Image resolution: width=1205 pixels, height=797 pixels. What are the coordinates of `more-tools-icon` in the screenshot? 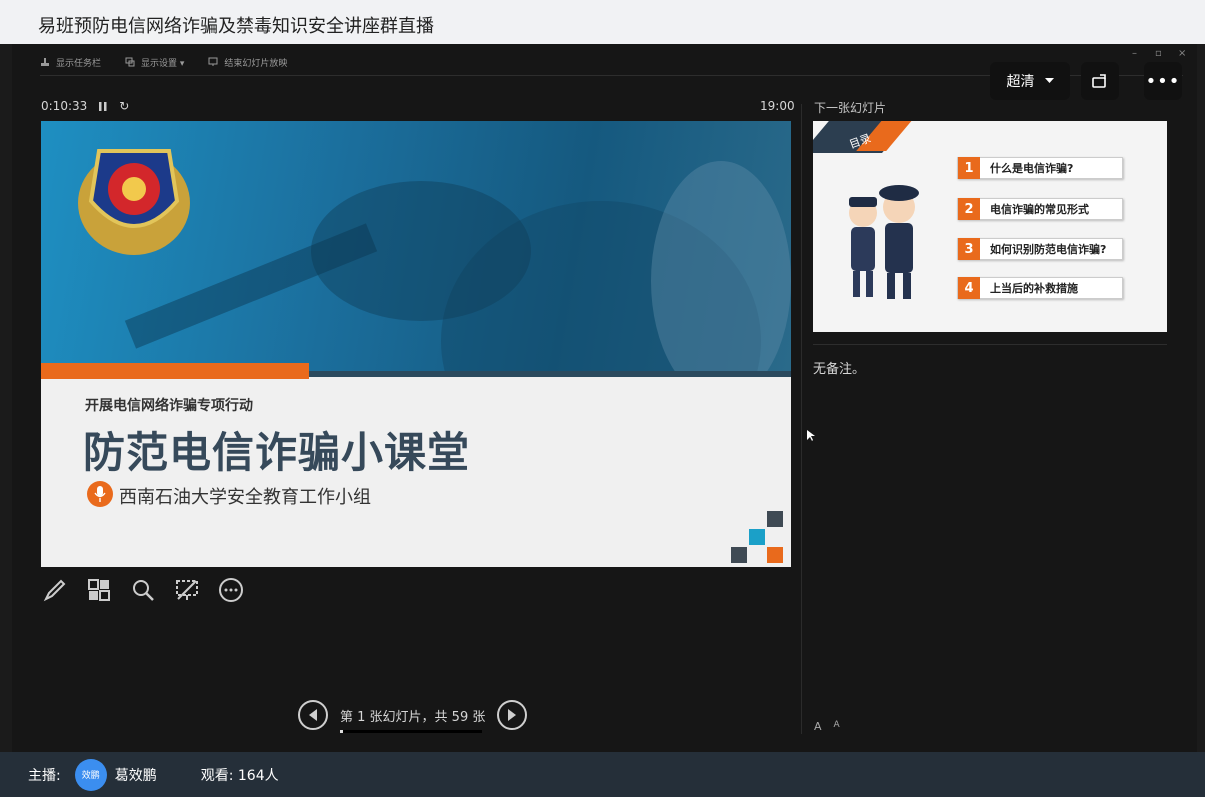 It's located at (231, 590).